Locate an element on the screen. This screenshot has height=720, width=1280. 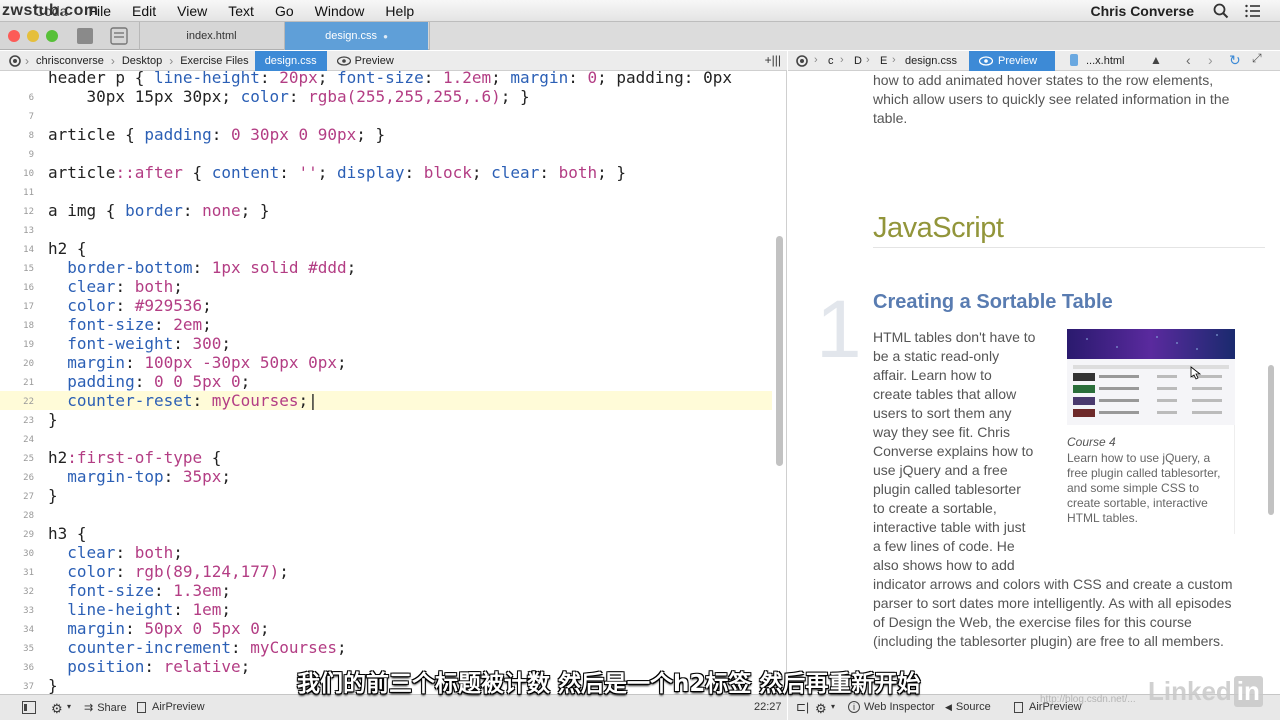
web-inspector-button: i Web Inspector is located at coordinates (891, 707).